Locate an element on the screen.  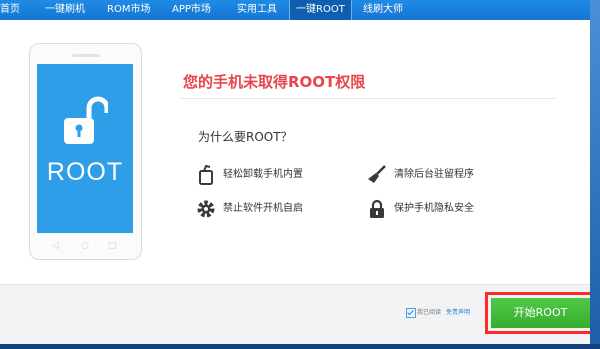
start-root-button: 开始ROOT is located at coordinates (540, 313).